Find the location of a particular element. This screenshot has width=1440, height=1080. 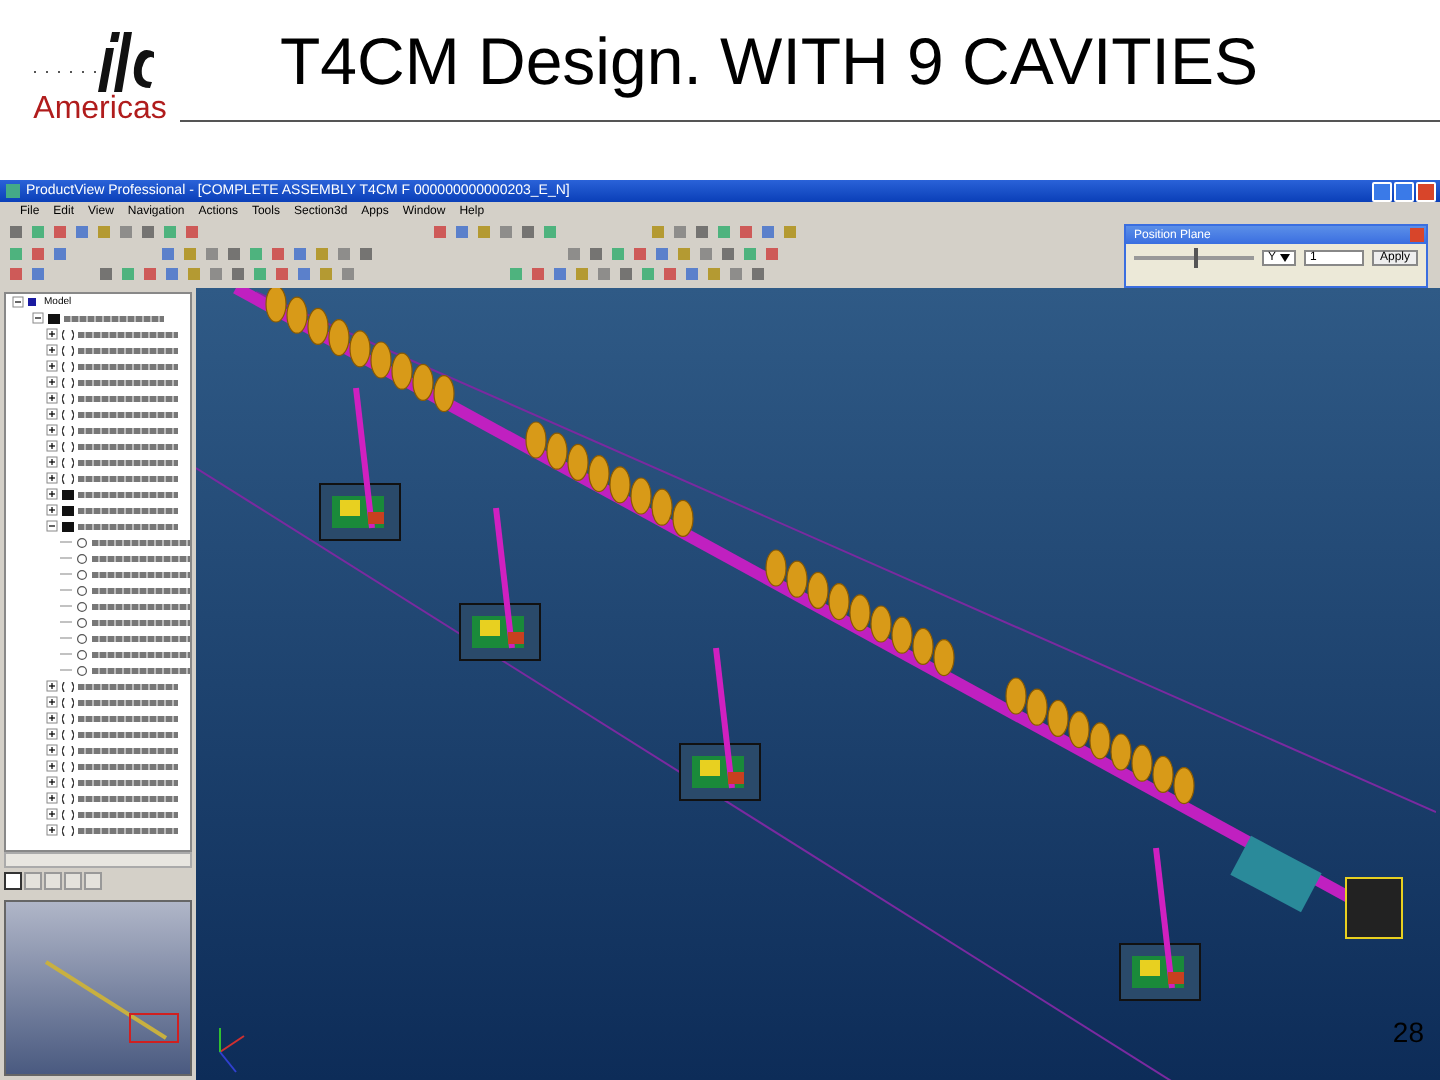

slider-thumb is located at coordinates (1195, 258).